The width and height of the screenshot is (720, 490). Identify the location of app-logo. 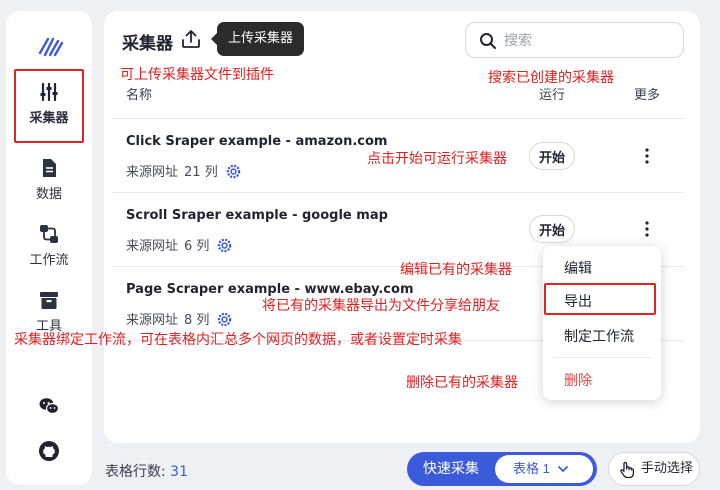
(51, 47).